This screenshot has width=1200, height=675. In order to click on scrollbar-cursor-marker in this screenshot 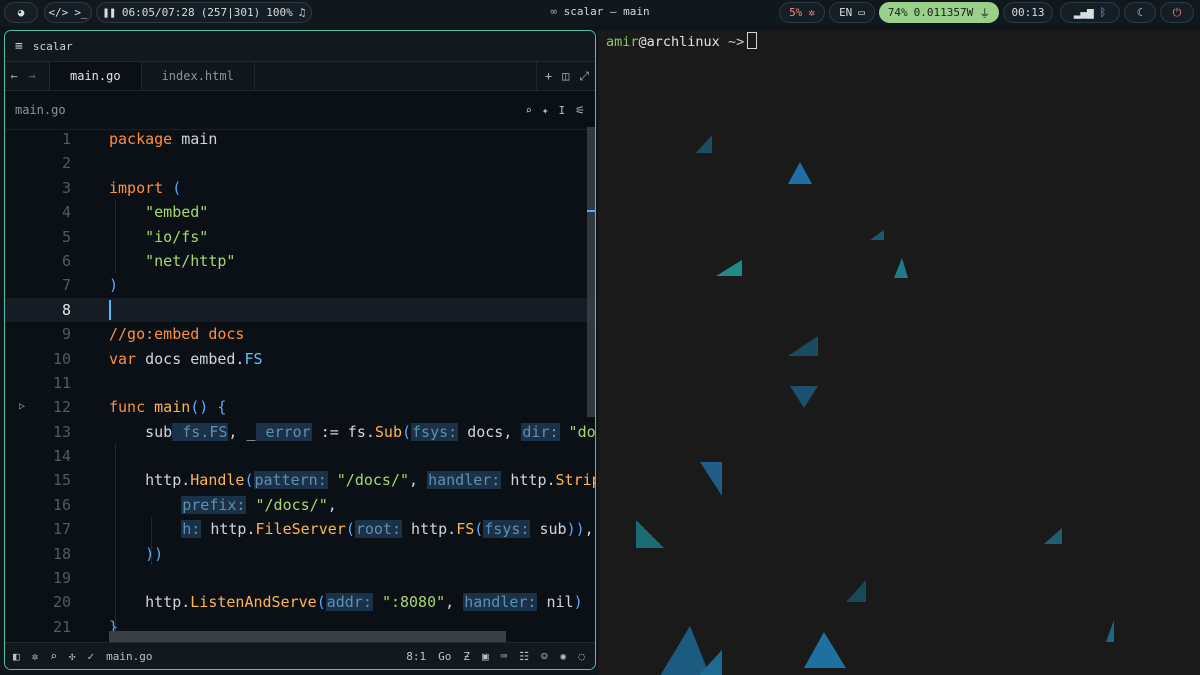, I will do `click(591, 211)`.